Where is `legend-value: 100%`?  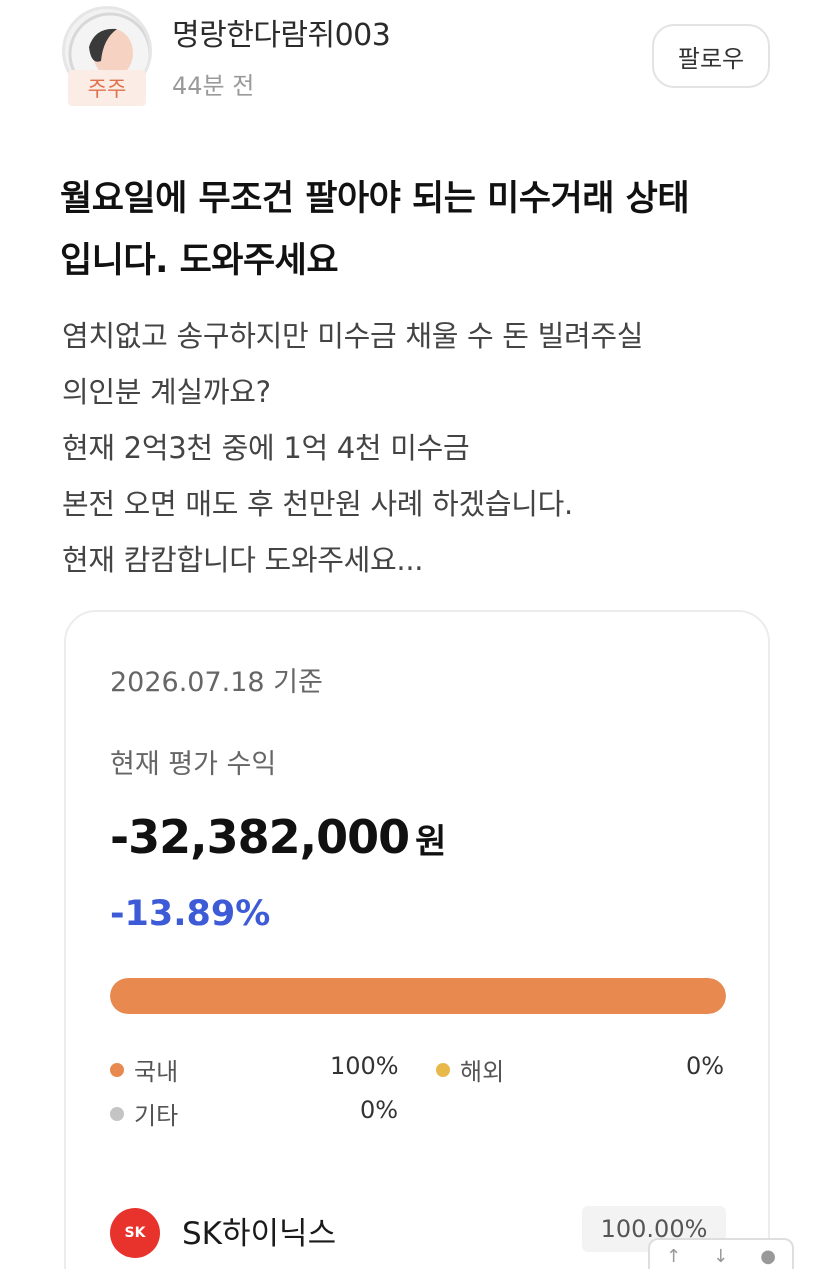 legend-value: 100% is located at coordinates (364, 1066).